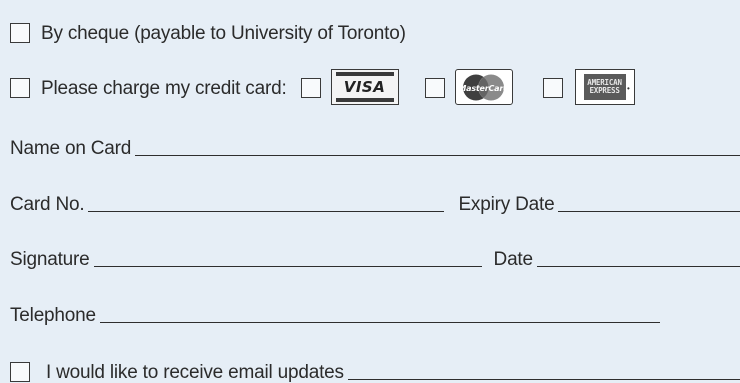  Describe the element at coordinates (335, 313) in the screenshot. I see `telephone-row: Telephone` at that location.